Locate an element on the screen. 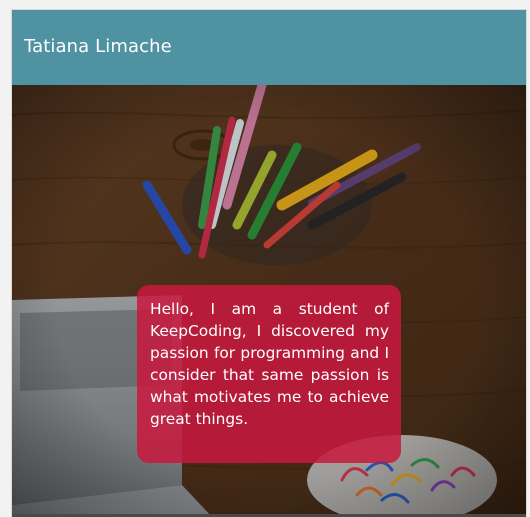 The width and height of the screenshot is (530, 517). site-title: Tatiana Limache is located at coordinates (98, 46).